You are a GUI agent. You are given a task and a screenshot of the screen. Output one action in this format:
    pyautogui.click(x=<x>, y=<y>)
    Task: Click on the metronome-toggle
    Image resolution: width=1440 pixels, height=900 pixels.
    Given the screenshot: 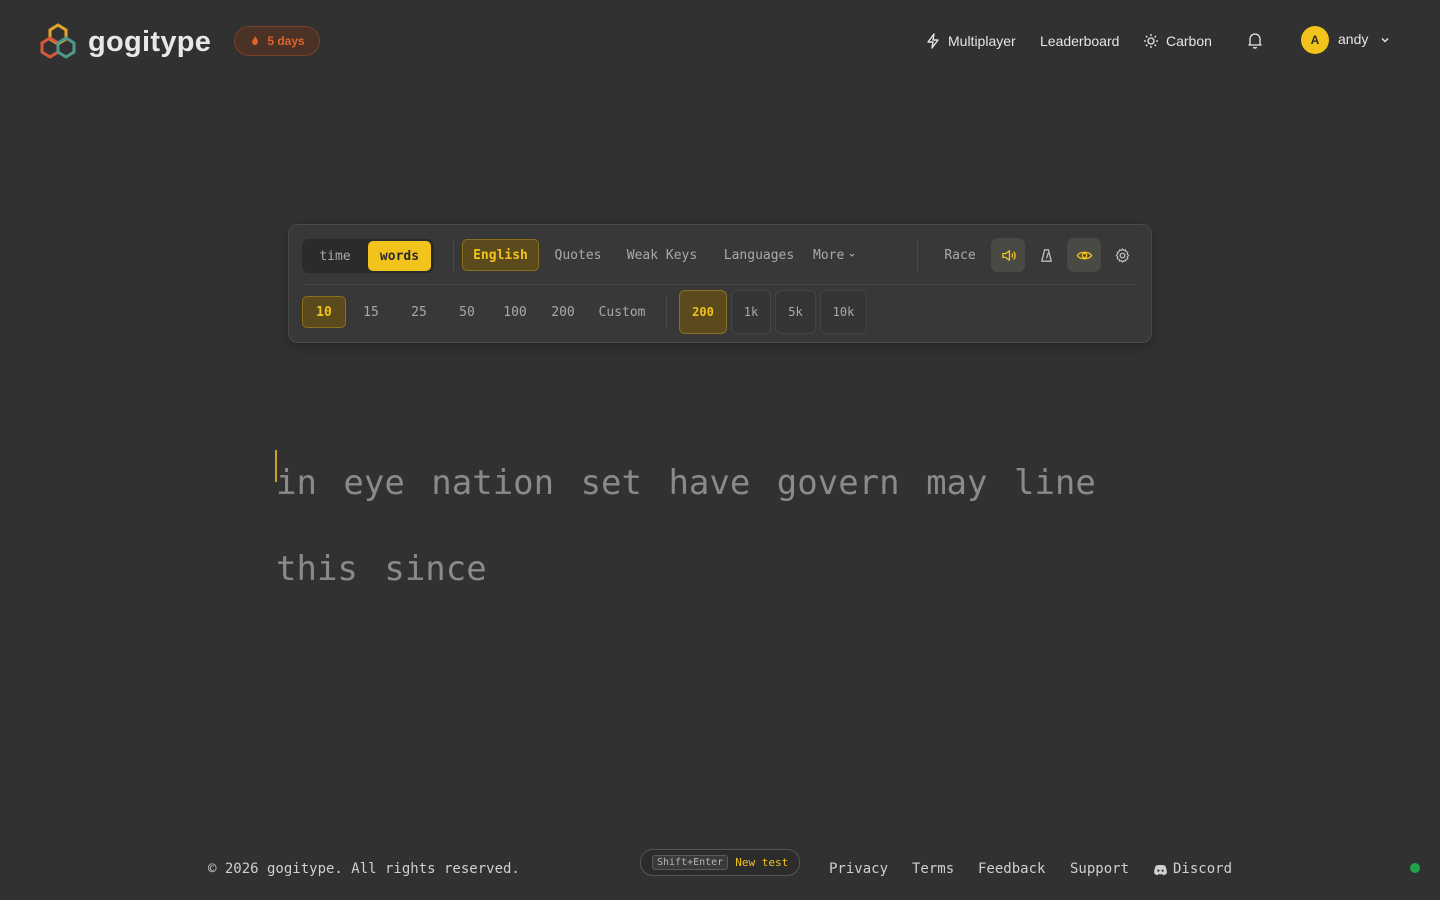 What is the action you would take?
    pyautogui.click(x=1046, y=255)
    